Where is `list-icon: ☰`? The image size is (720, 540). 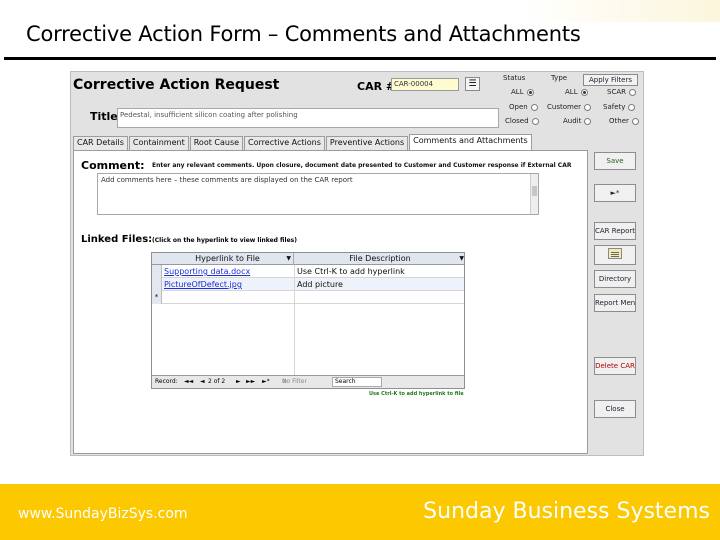 list-icon: ☰ is located at coordinates (472, 84).